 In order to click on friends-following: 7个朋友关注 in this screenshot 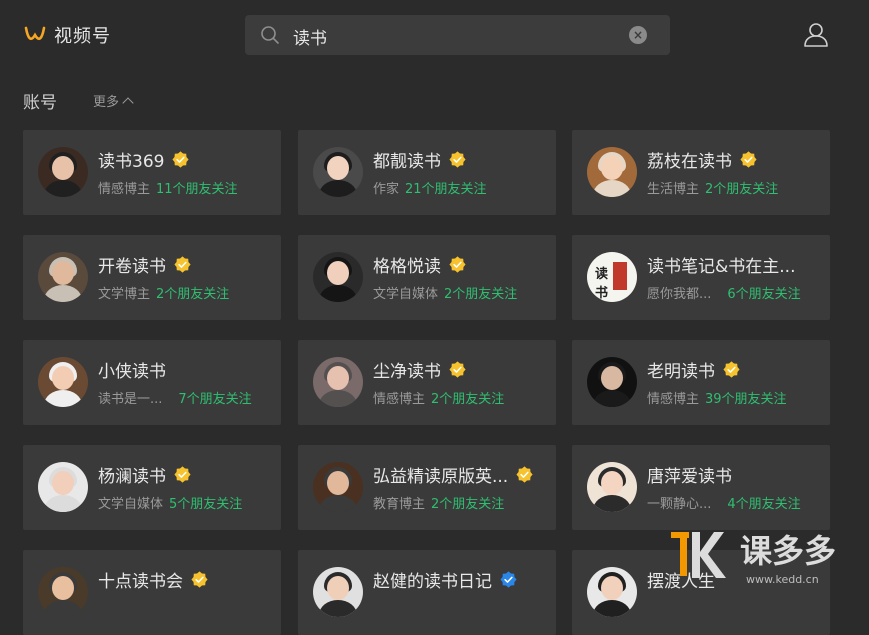, I will do `click(215, 399)`.